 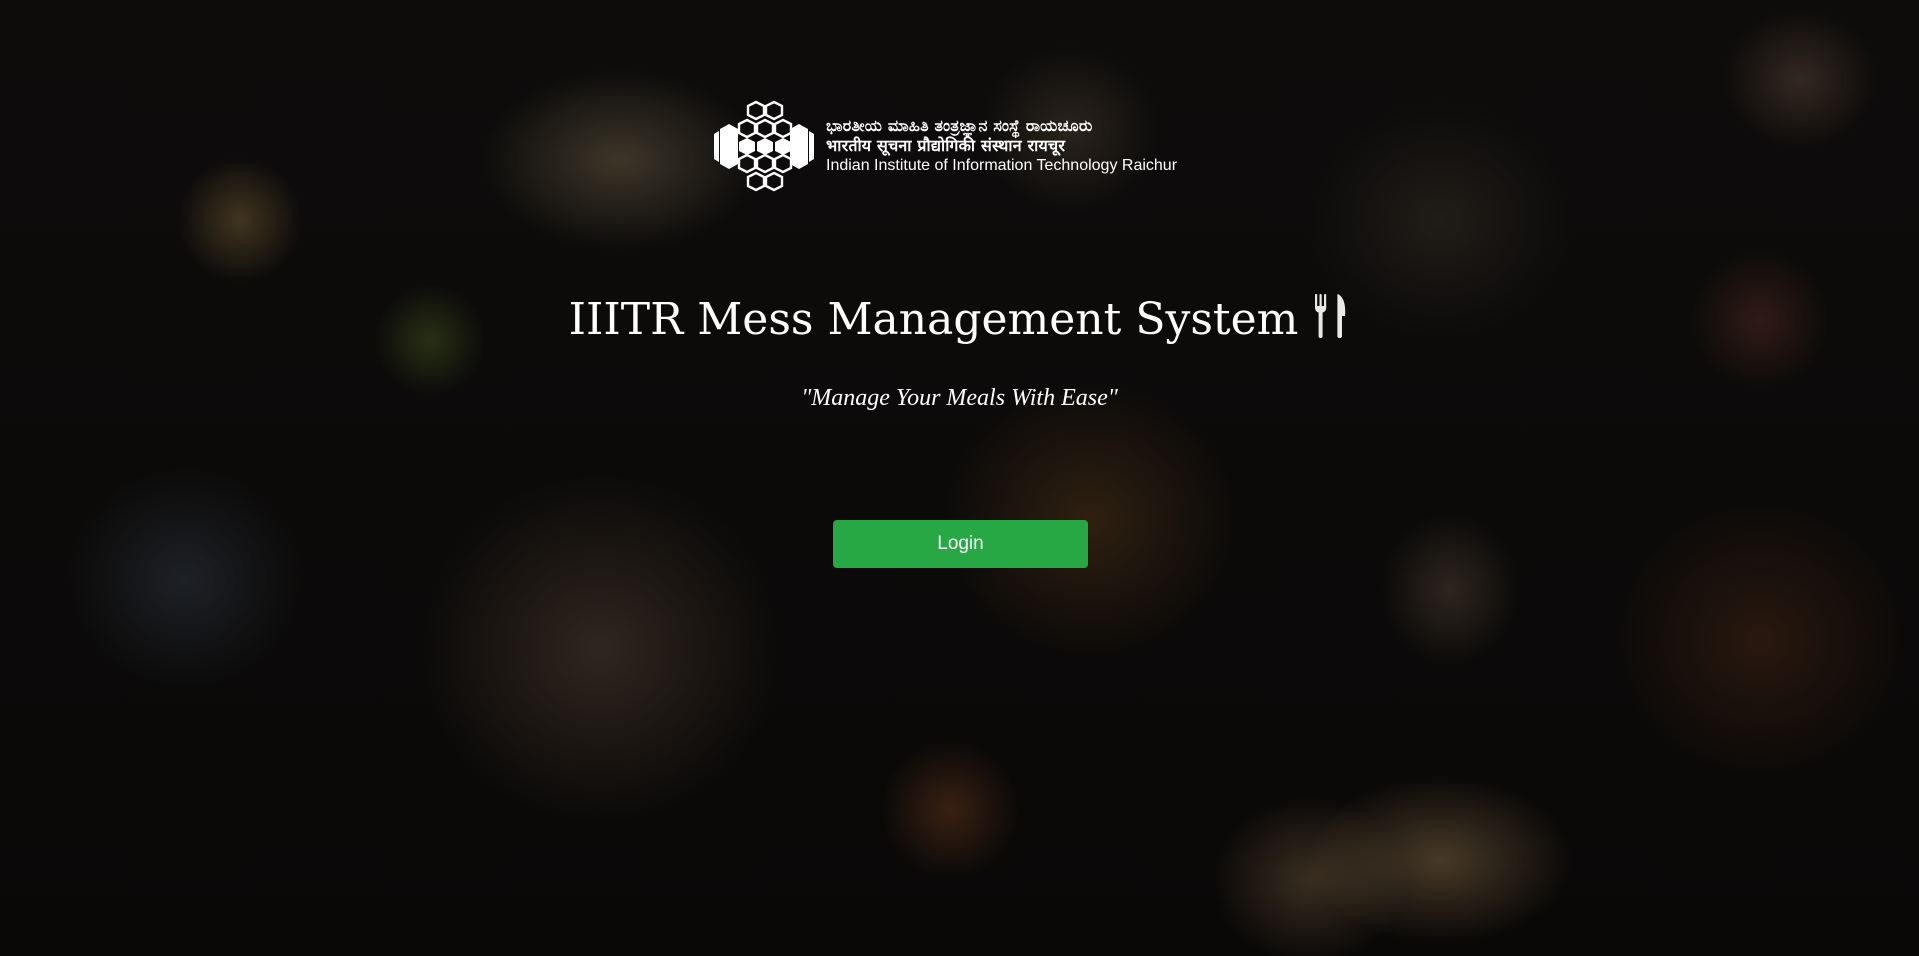 I want to click on page-title: IIITR Mess Management System, so click(x=959, y=318).